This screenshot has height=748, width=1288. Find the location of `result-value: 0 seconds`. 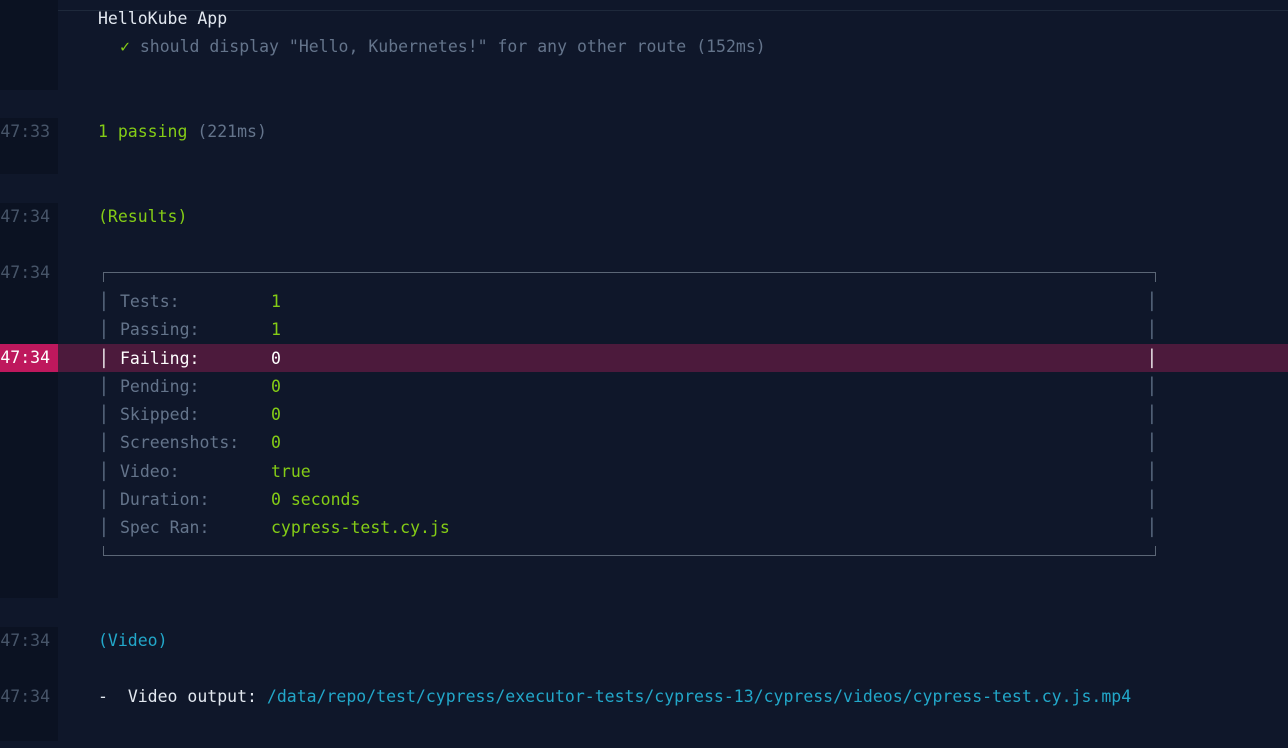

result-value: 0 seconds is located at coordinates (316, 499).